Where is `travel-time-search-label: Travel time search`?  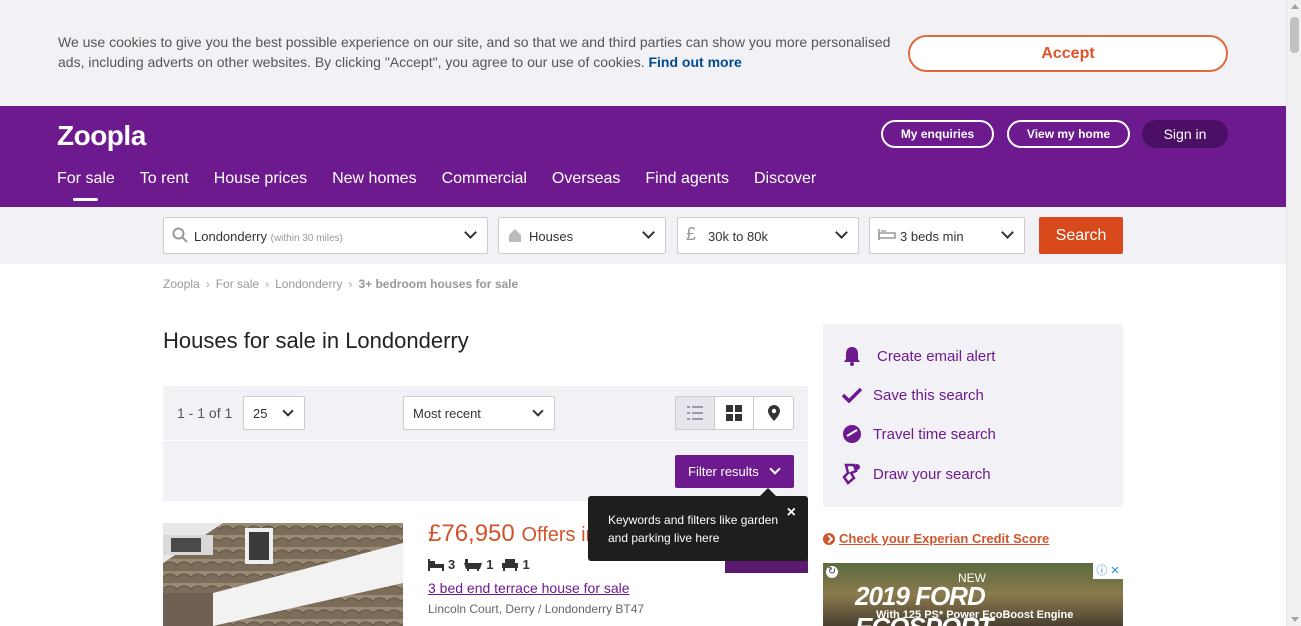 travel-time-search-label: Travel time search is located at coordinates (934, 434).